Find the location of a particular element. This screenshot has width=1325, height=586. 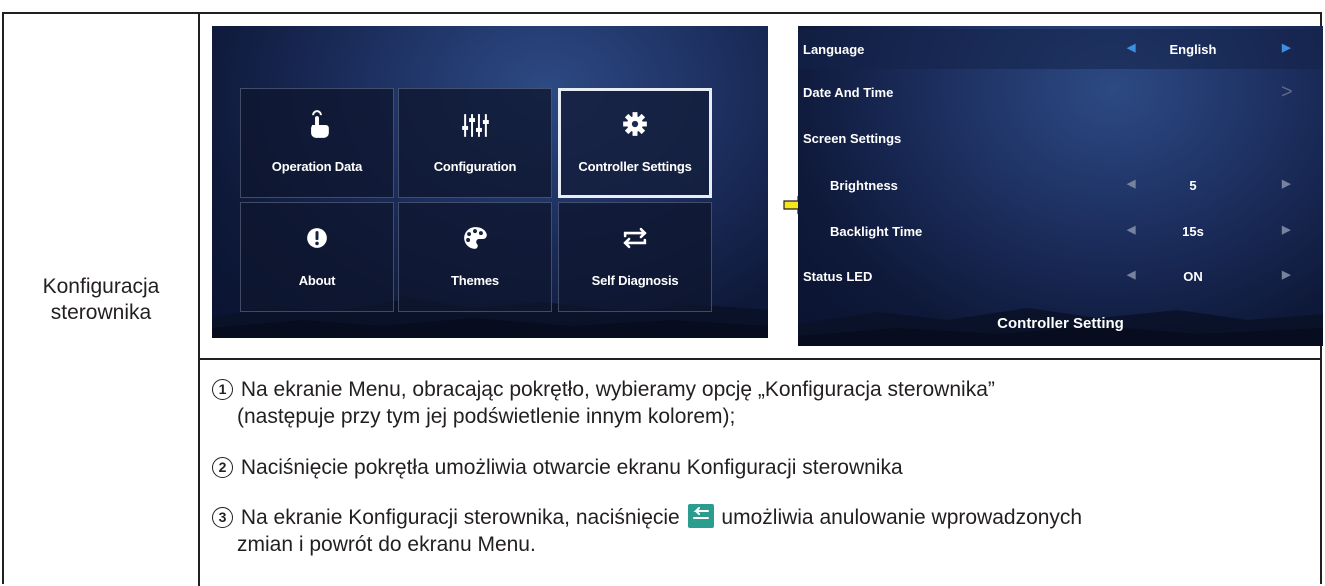

step-number: 2 is located at coordinates (222, 467).